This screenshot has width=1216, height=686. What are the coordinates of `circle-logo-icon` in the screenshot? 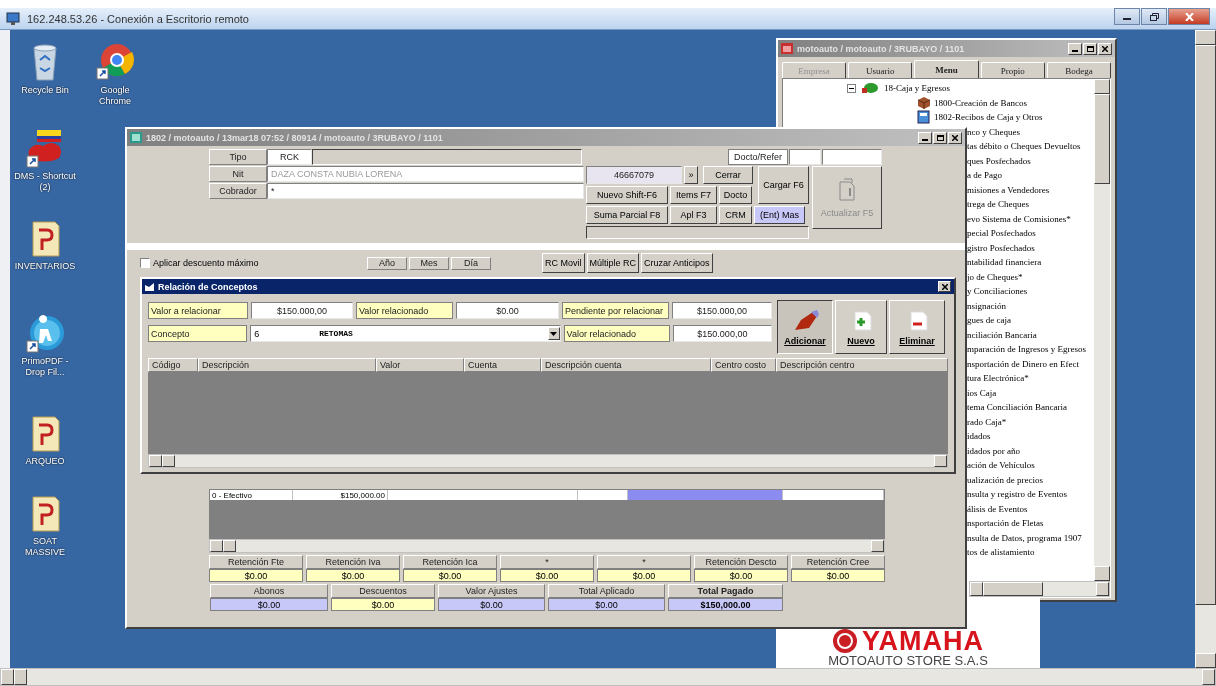 It's located at (115, 62).